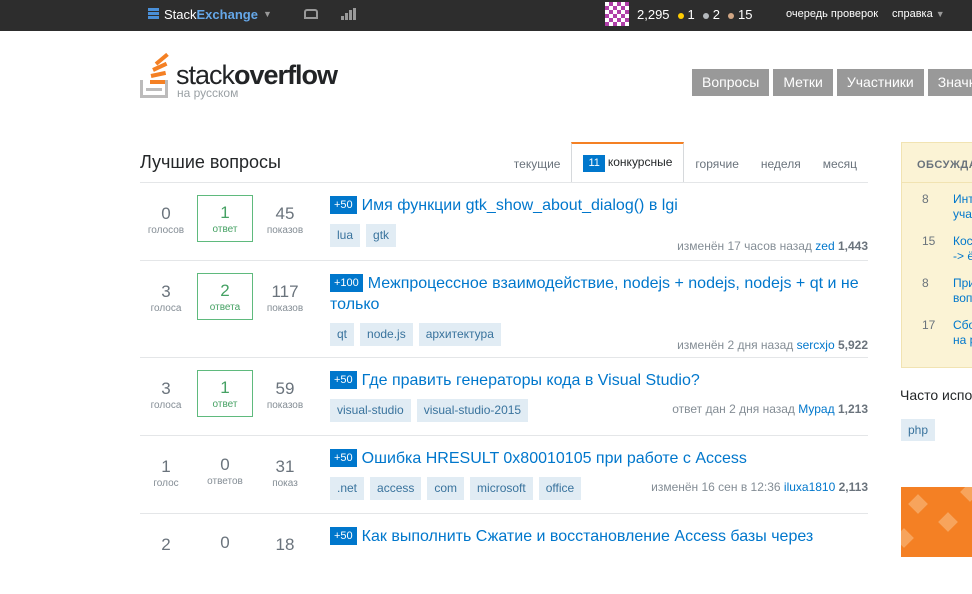  I want to click on tab-featured: 11 конкурсные, so click(628, 162).